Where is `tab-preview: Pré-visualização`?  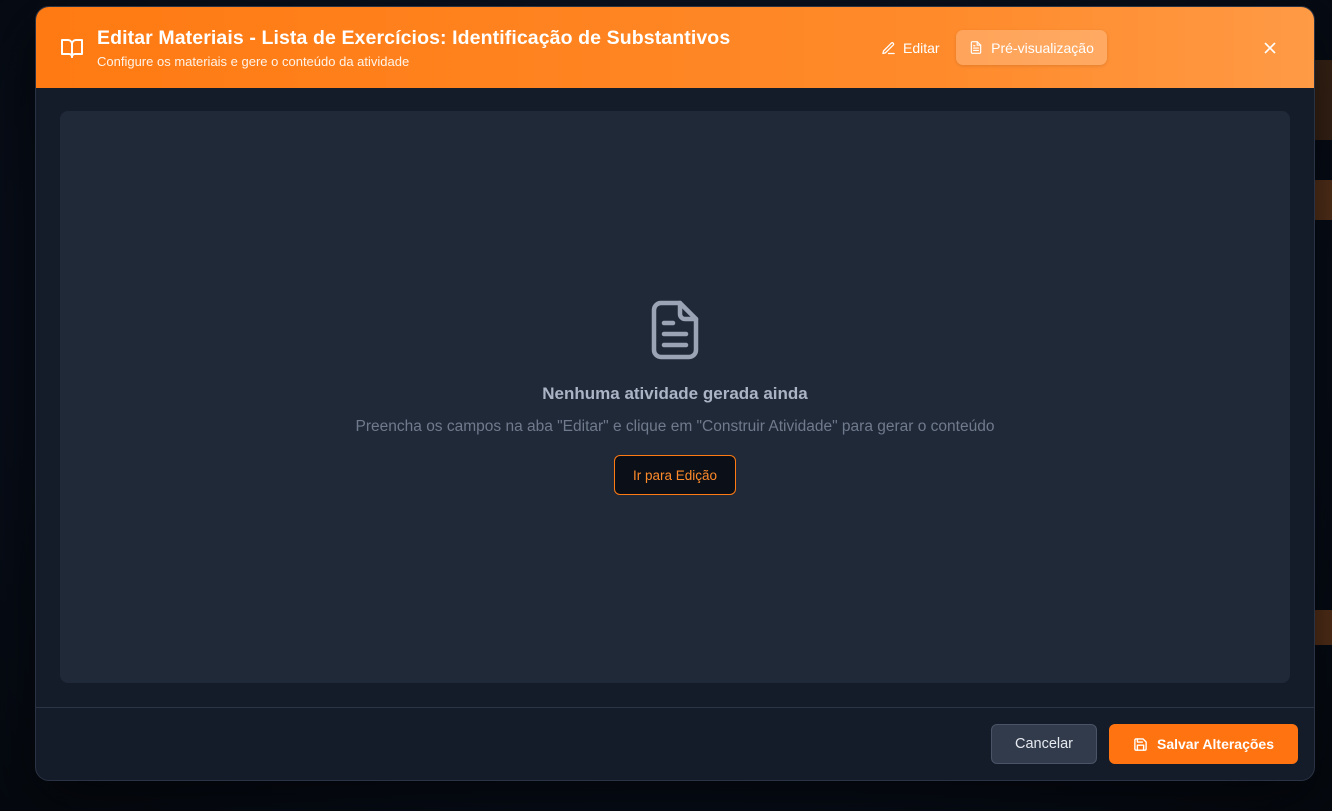 tab-preview: Pré-visualização is located at coordinates (1031, 47).